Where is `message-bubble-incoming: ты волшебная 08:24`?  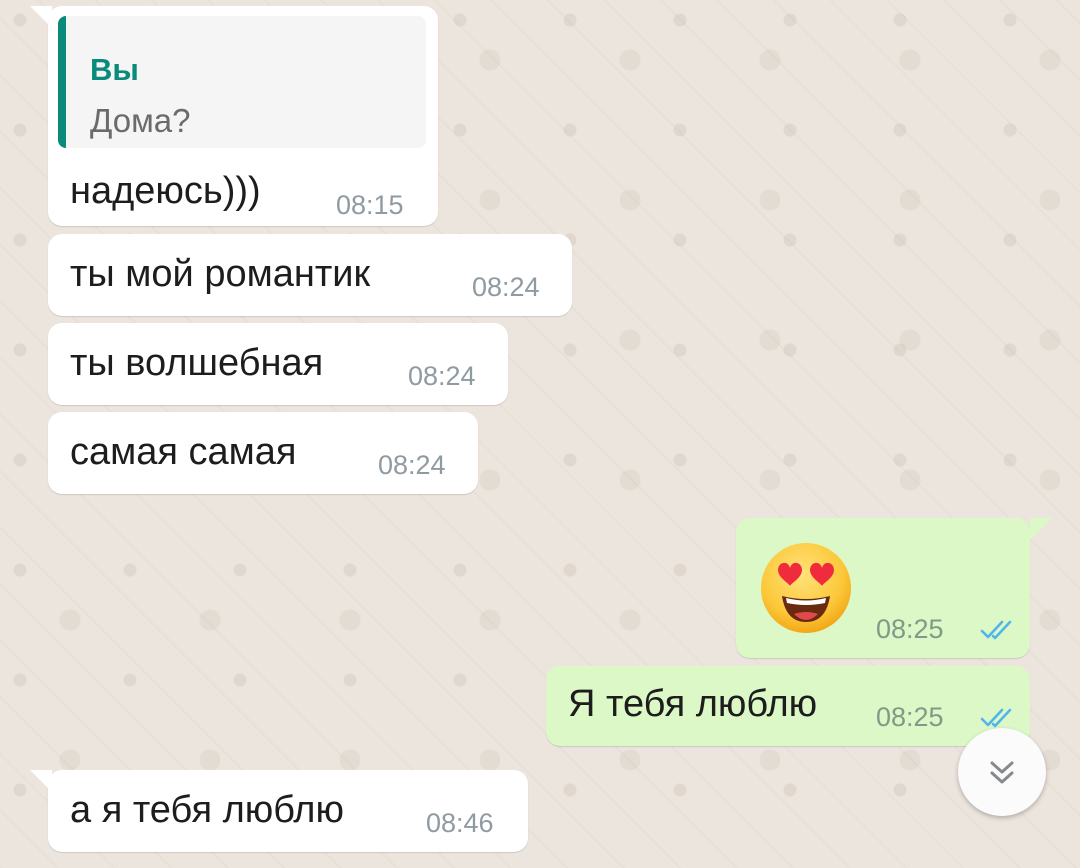 message-bubble-incoming: ты волшебная 08:24 is located at coordinates (278, 364).